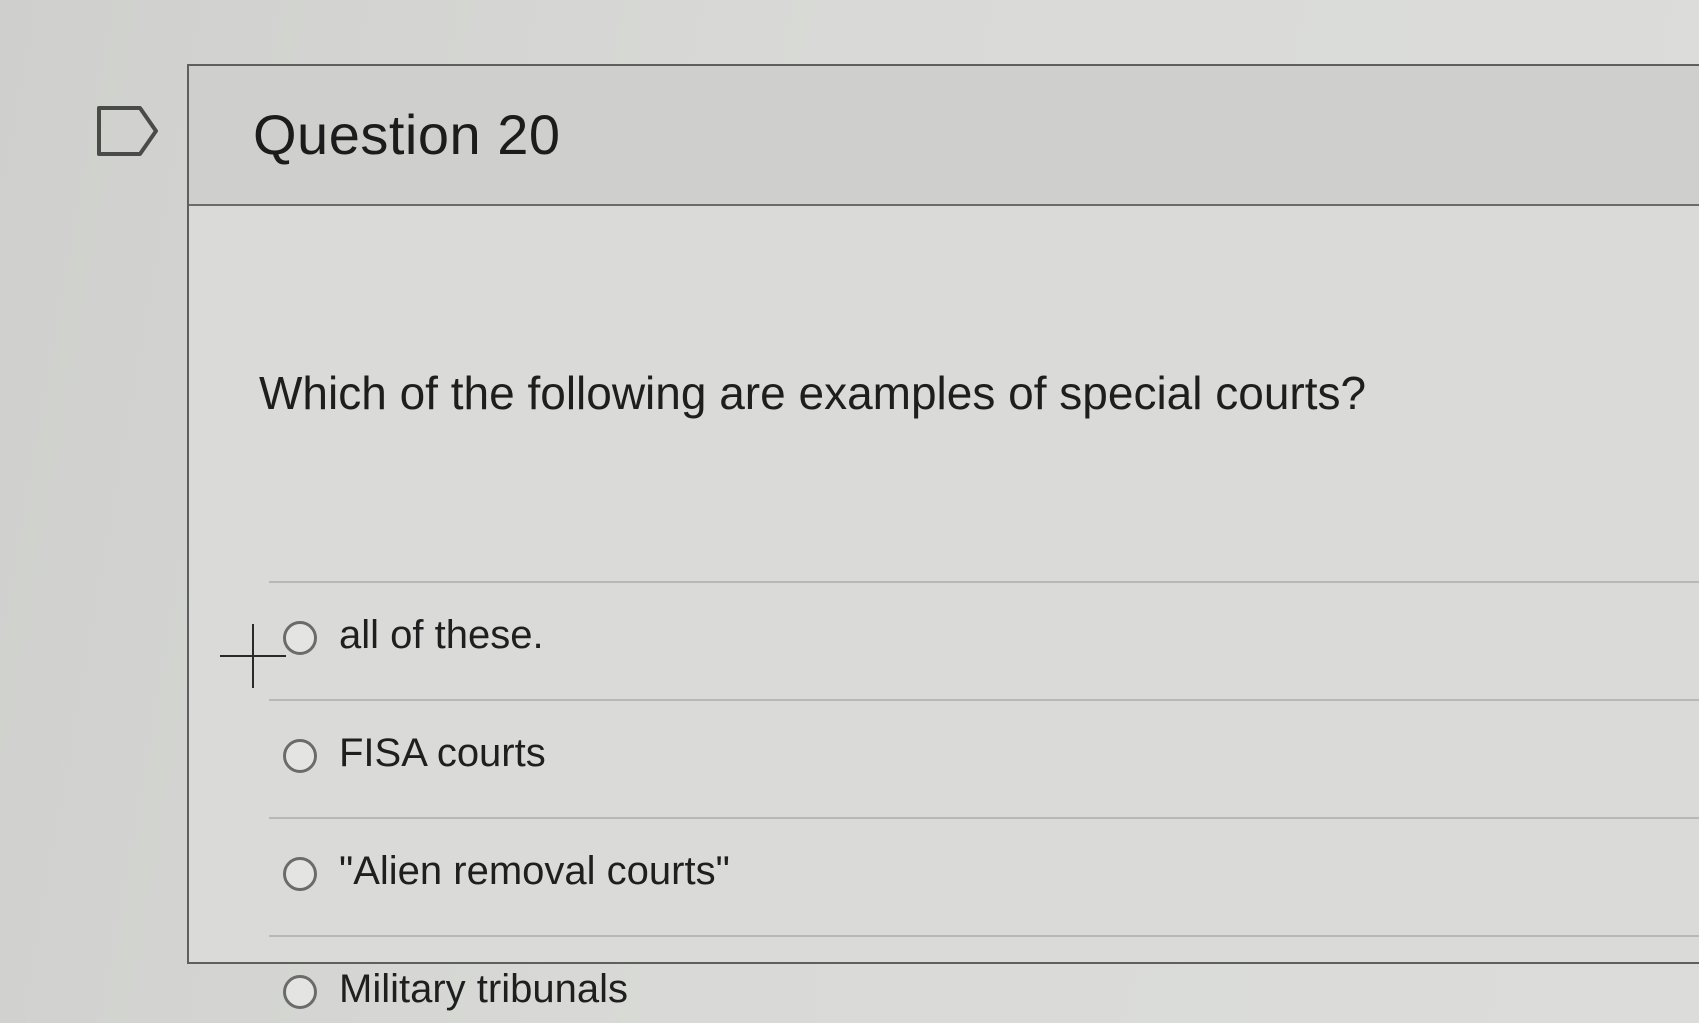 The image size is (1699, 1023). What do you see at coordinates (984, 876) in the screenshot?
I see `answer-option-alien-removal-courts: "Alien removal courts"` at bounding box center [984, 876].